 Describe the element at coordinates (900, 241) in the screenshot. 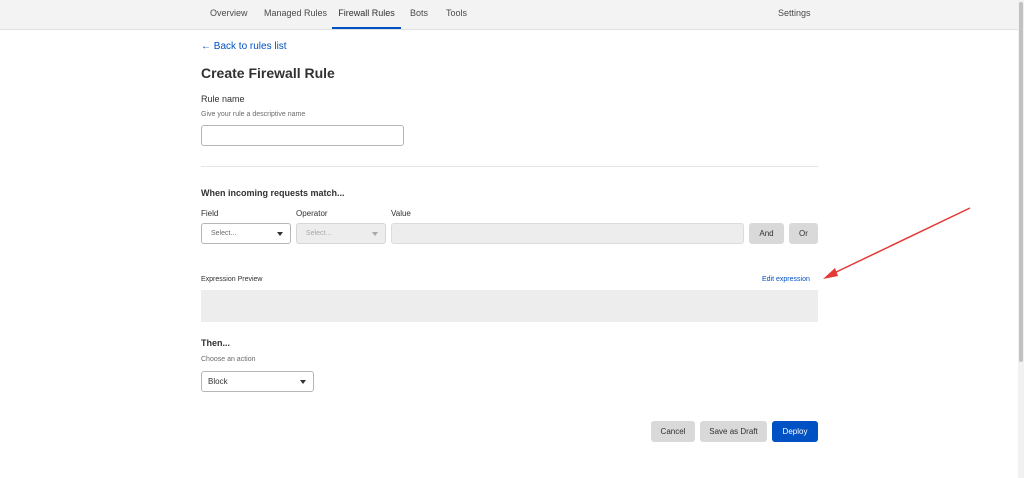

I see `annotation-arrow-shaft` at that location.